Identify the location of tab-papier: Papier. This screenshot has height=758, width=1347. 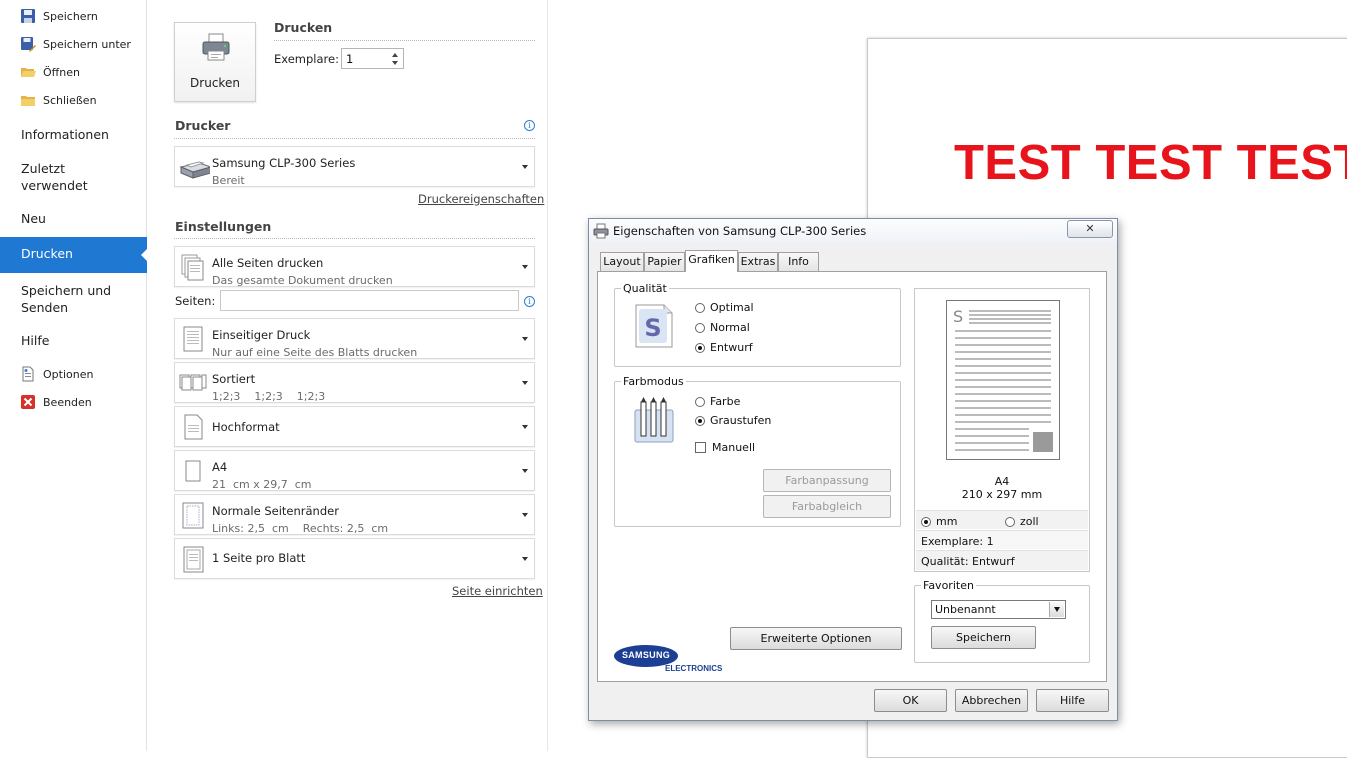
(664, 261).